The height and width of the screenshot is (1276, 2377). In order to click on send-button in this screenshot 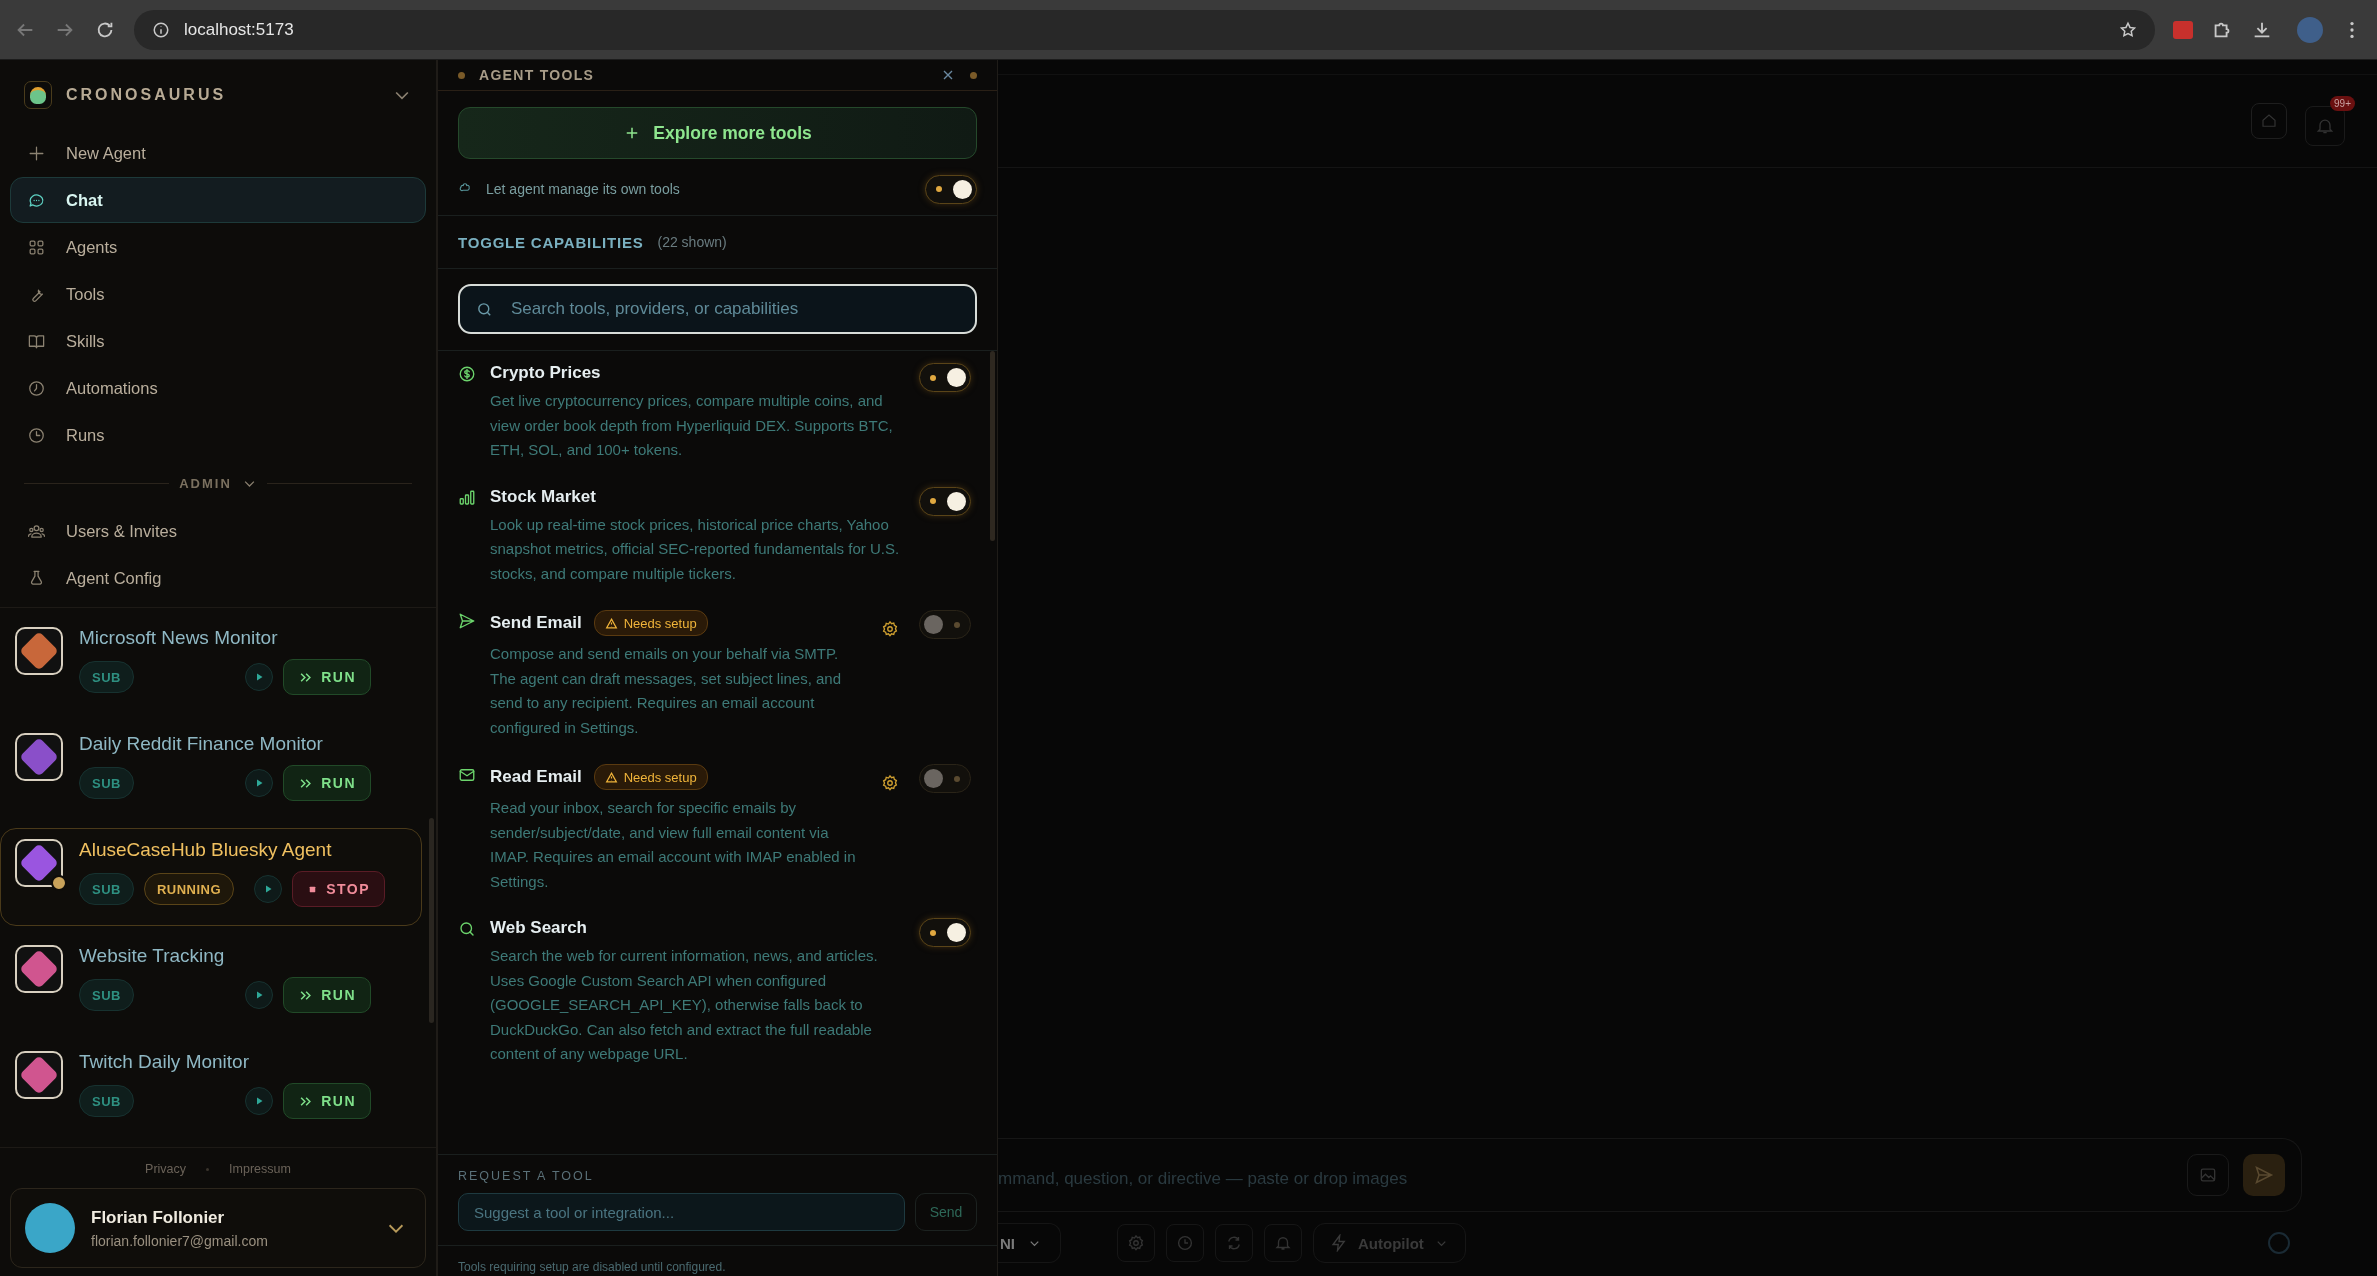, I will do `click(2264, 1175)`.